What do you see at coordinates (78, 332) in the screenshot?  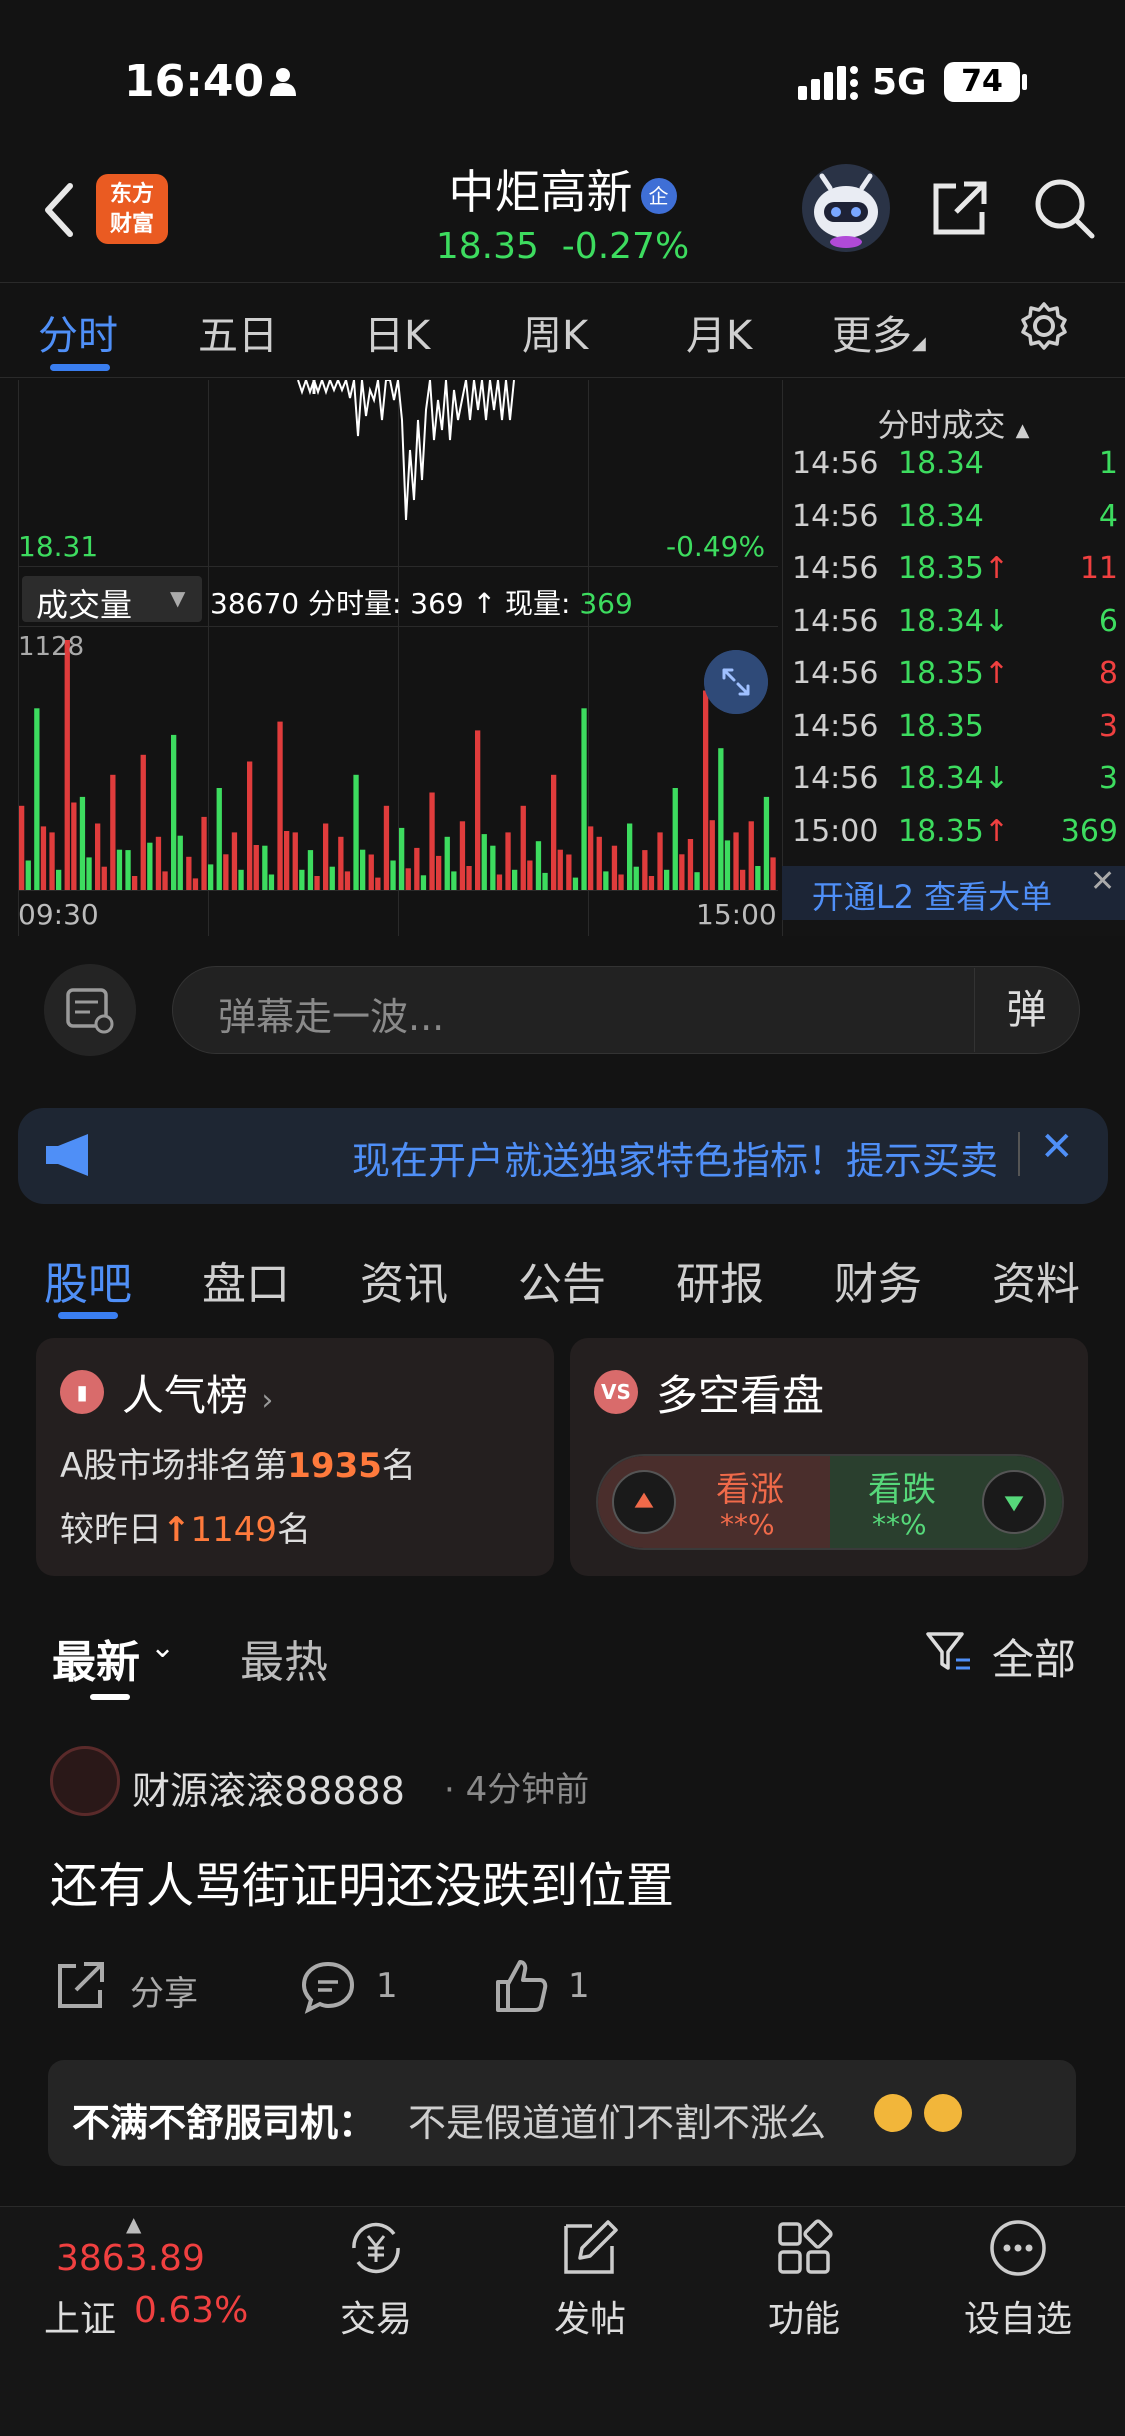 I see `tab-intraday: 分时` at bounding box center [78, 332].